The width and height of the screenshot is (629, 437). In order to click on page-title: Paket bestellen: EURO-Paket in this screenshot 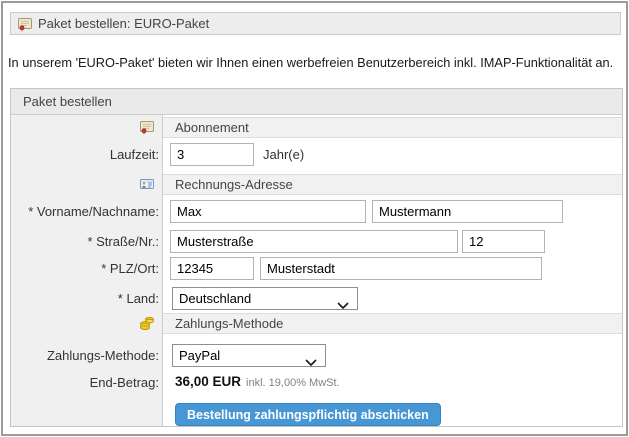, I will do `click(124, 23)`.